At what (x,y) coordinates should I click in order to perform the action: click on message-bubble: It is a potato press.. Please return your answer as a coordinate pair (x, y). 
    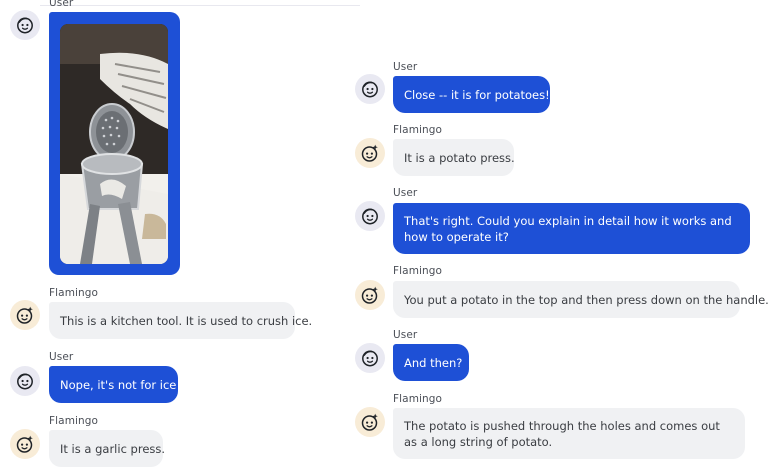
    Looking at the image, I should click on (454, 157).